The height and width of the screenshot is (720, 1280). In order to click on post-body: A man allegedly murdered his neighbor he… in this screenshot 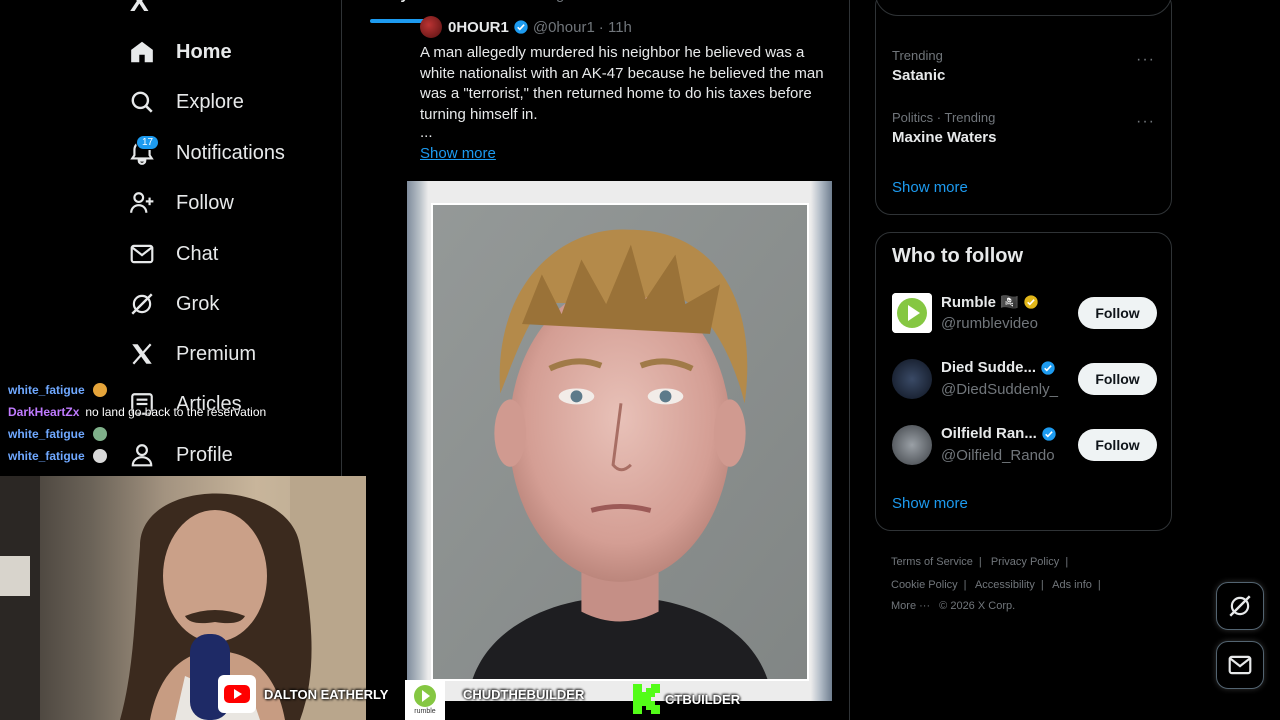, I will do `click(622, 83)`.